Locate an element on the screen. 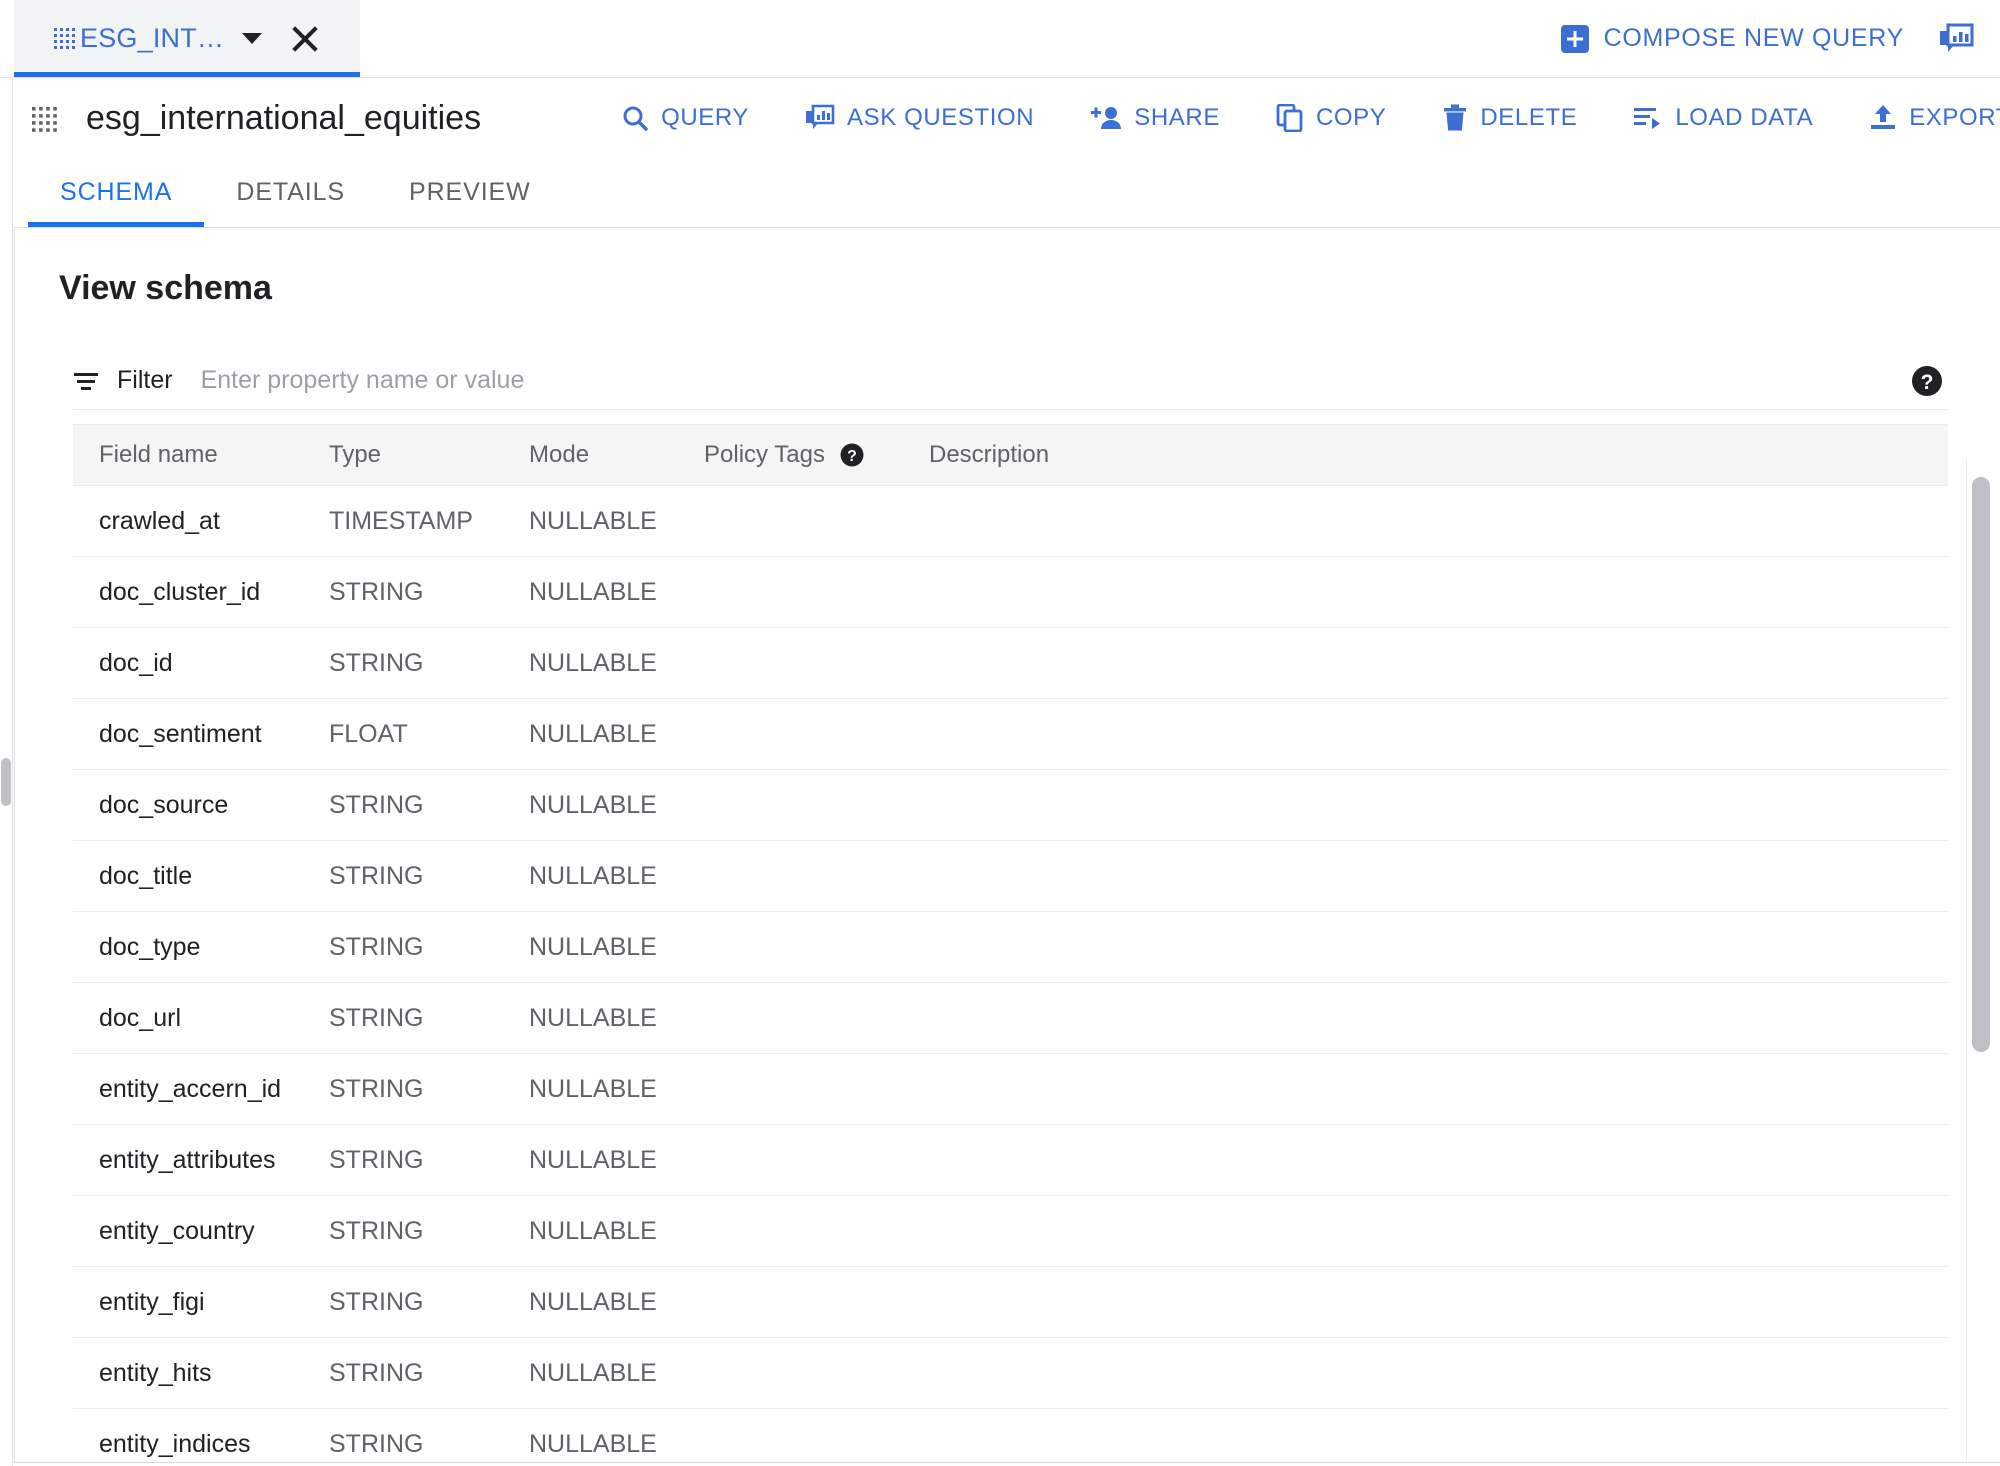 This screenshot has height=1466, width=2000. add-box-icon is located at coordinates (1574, 38).